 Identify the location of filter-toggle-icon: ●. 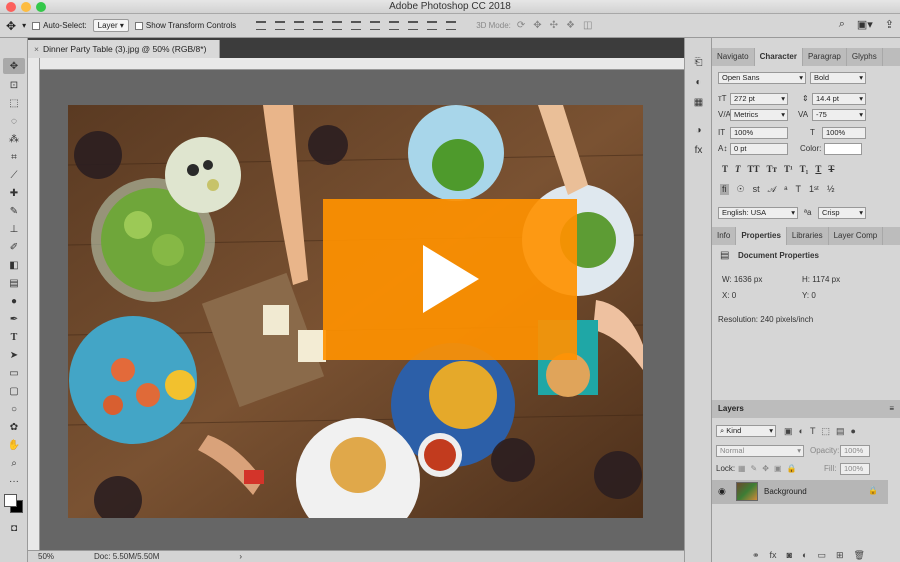
(852, 431).